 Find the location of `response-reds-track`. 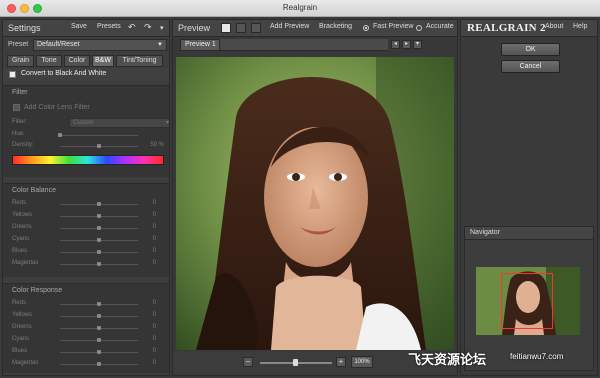

response-reds-track is located at coordinates (99, 304).